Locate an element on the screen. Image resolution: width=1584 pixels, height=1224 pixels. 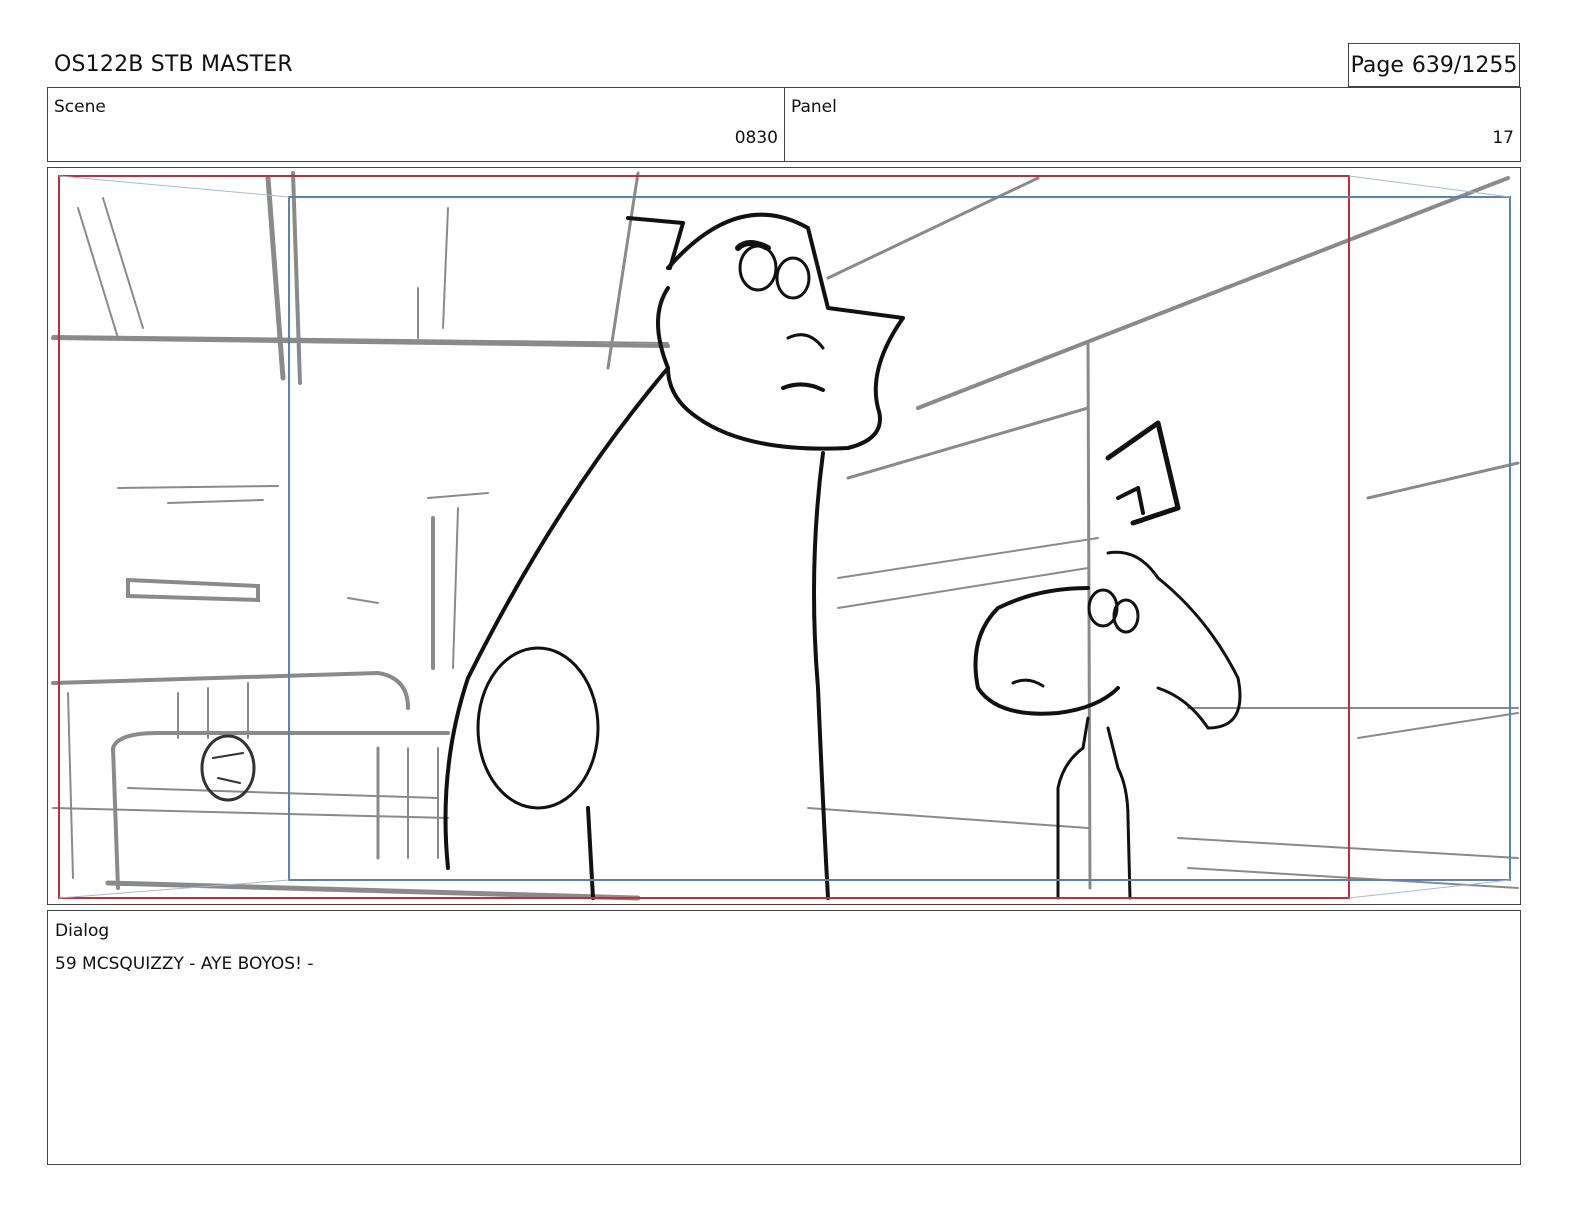
page-number: 639/1255 is located at coordinates (1464, 65).